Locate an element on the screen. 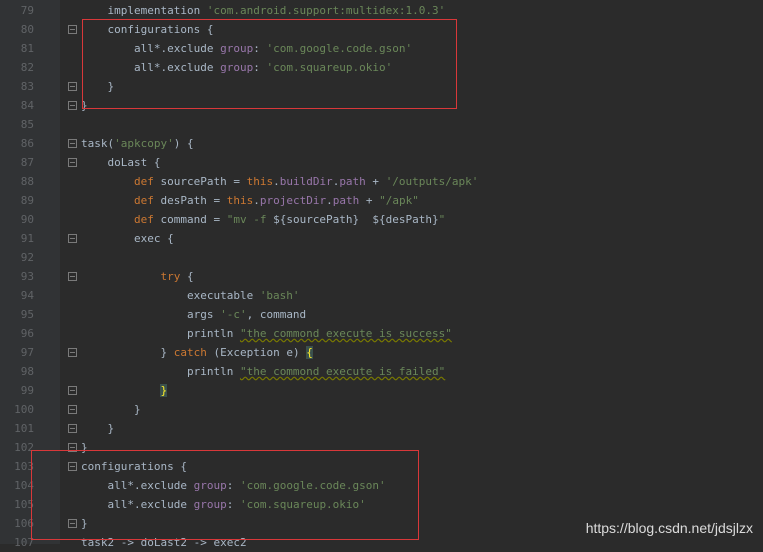 The height and width of the screenshot is (552, 763). code-line: 87 doLast { is located at coordinates (381, 162).